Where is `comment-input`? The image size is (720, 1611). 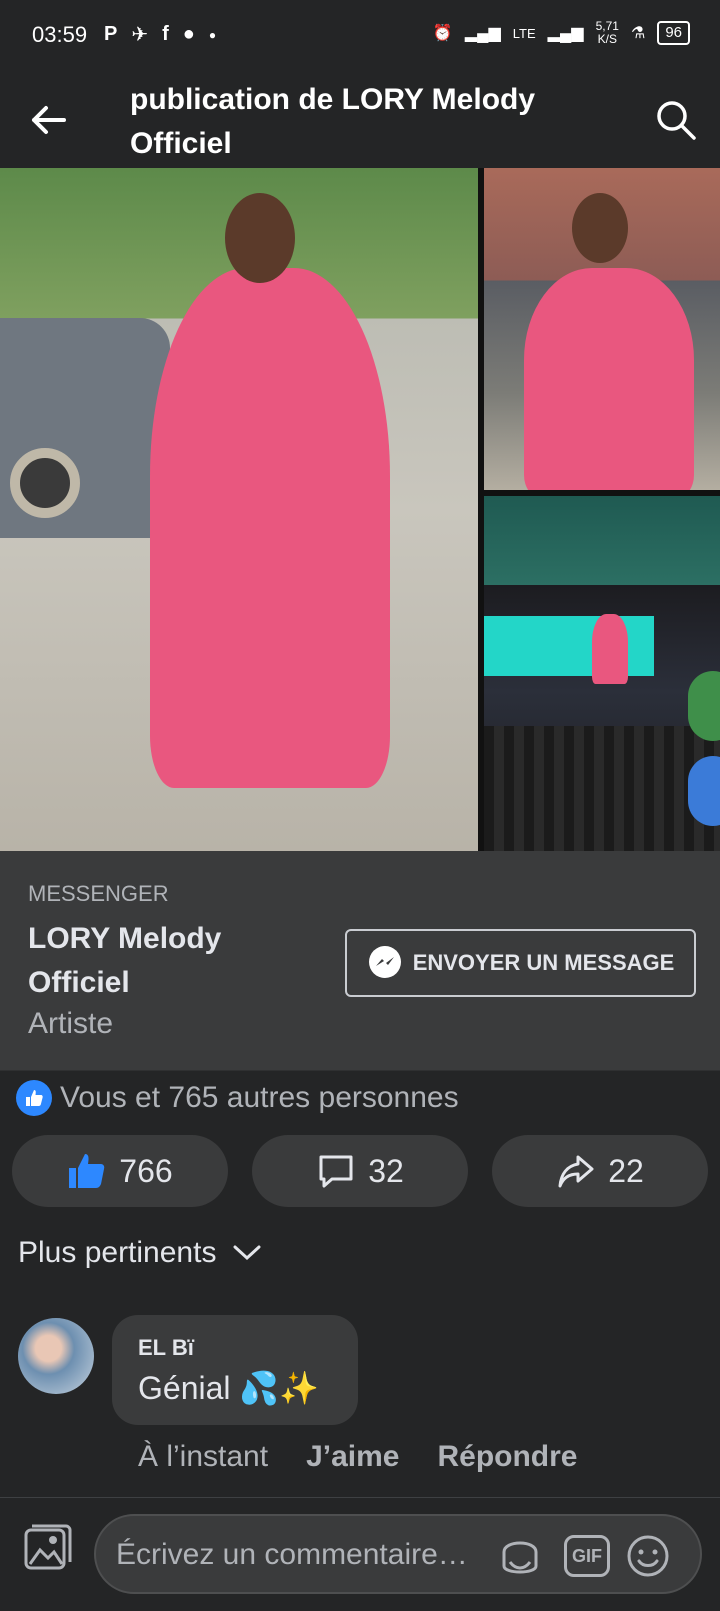
comment-input is located at coordinates (301, 1555).